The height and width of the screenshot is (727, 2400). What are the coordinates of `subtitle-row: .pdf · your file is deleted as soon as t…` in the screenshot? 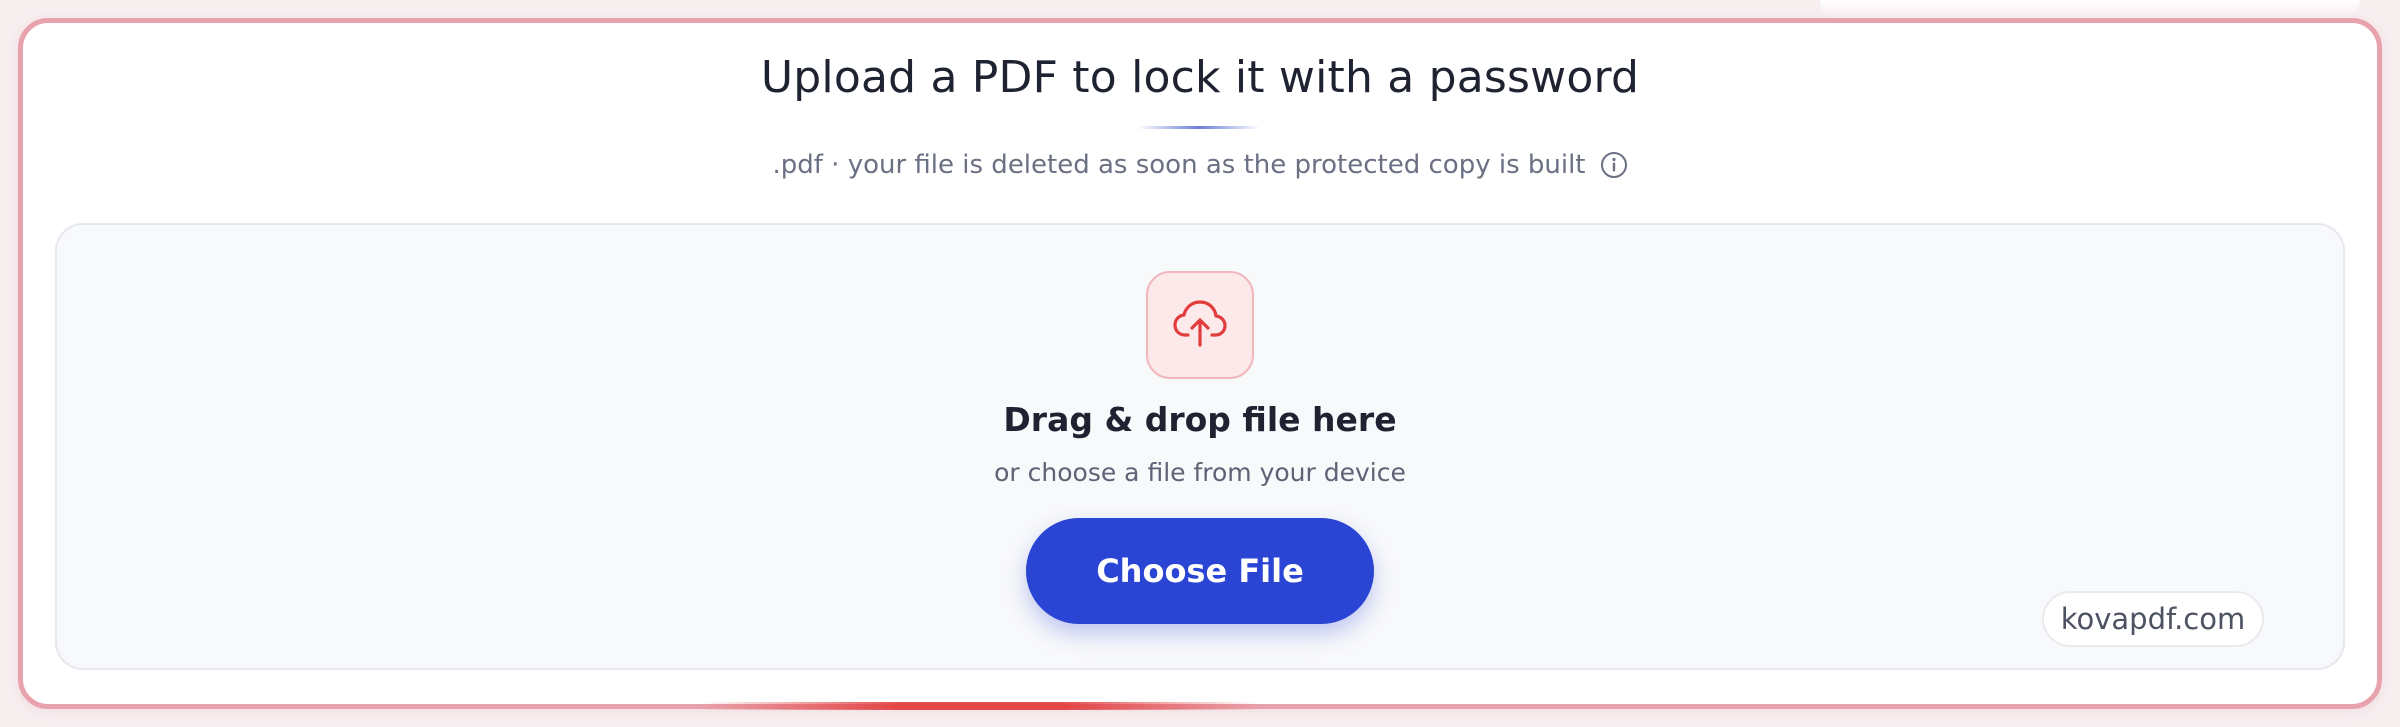 It's located at (1200, 165).